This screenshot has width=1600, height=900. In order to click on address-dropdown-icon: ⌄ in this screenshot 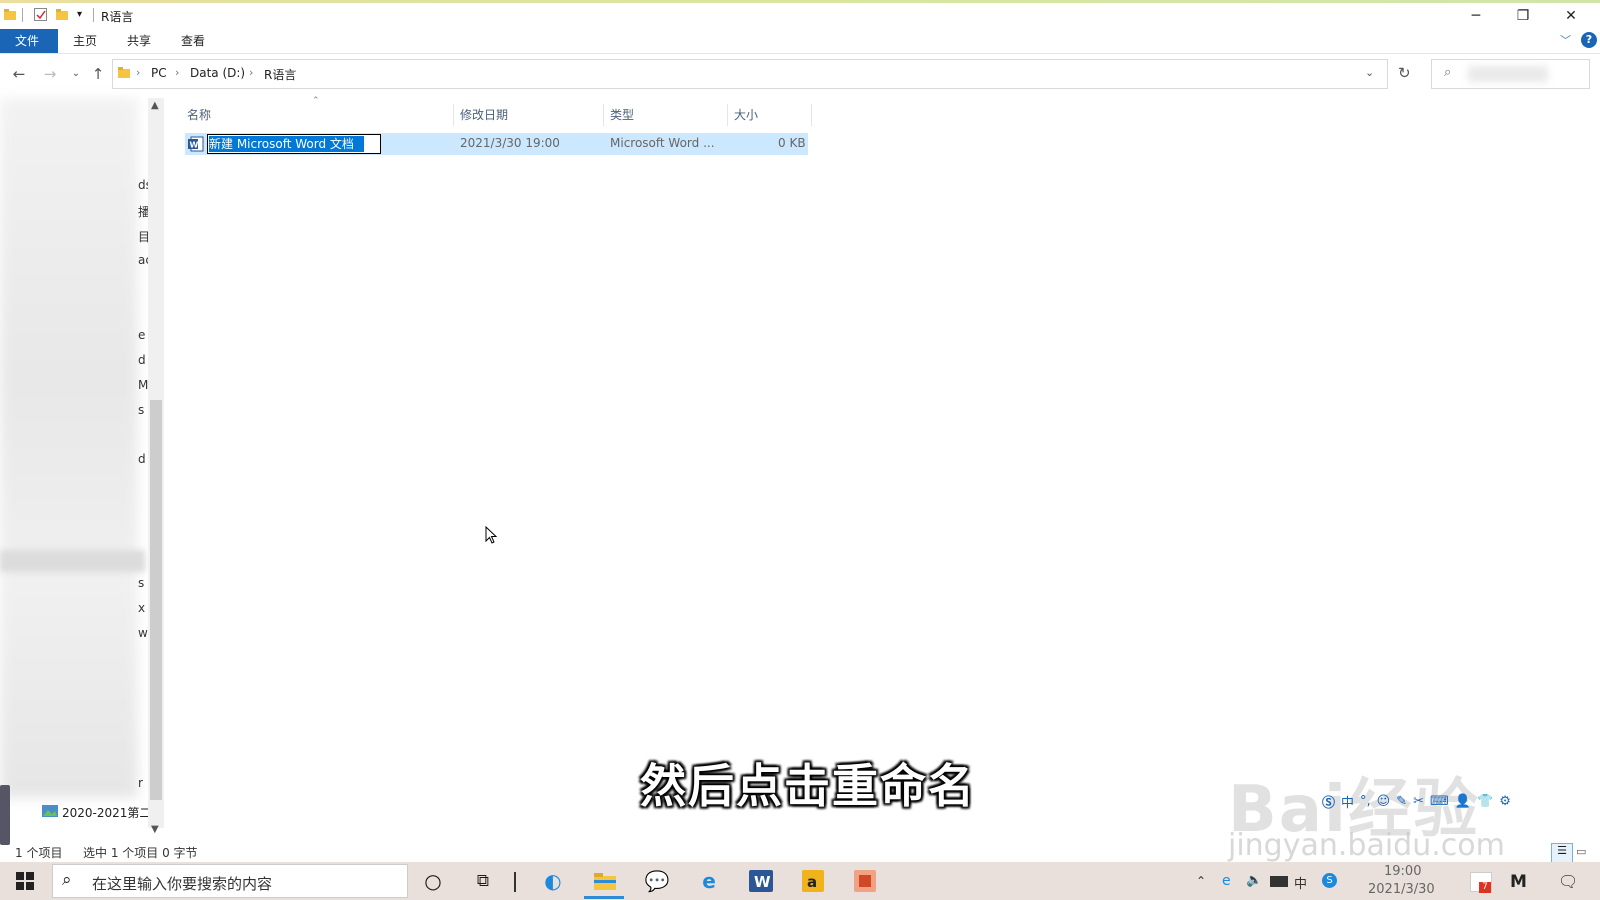, I will do `click(1369, 72)`.